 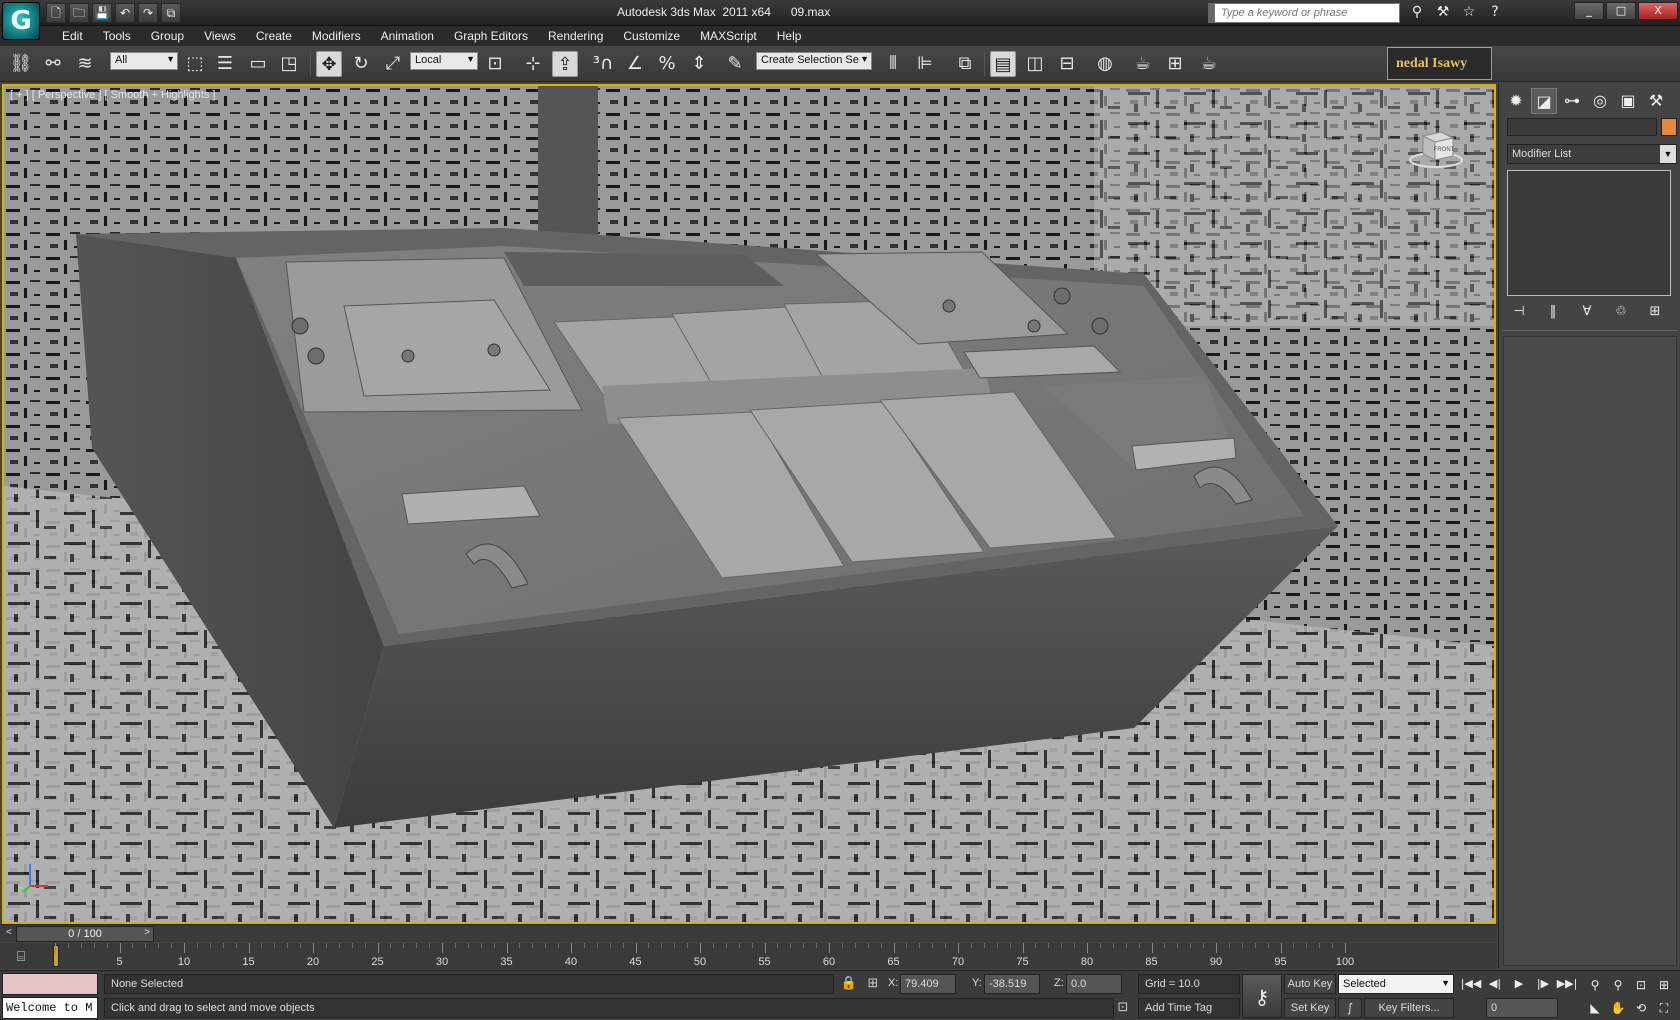 What do you see at coordinates (50, 984) in the screenshot?
I see `maxscript-mini-listener-output` at bounding box center [50, 984].